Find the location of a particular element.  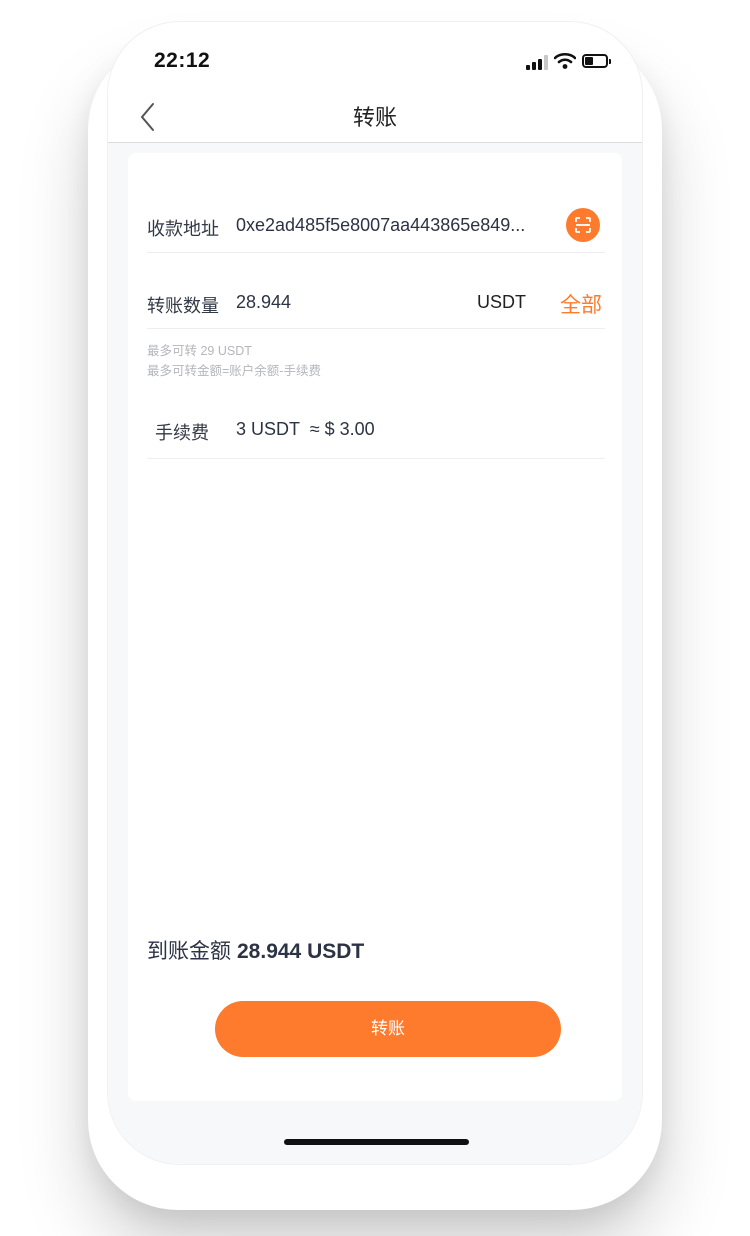

received-amount-label: 到账金额 is located at coordinates (189, 951).